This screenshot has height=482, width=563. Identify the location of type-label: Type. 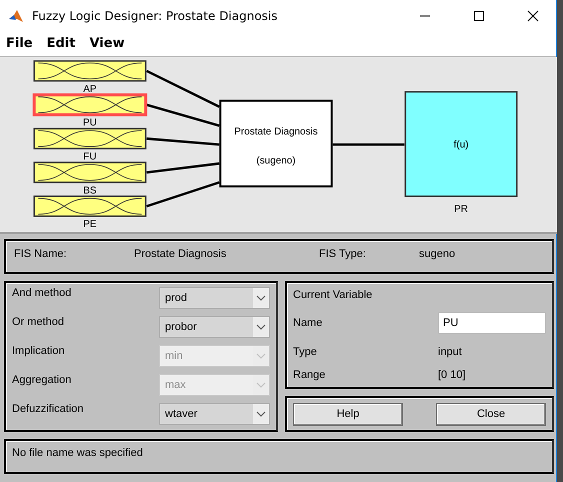
(305, 352).